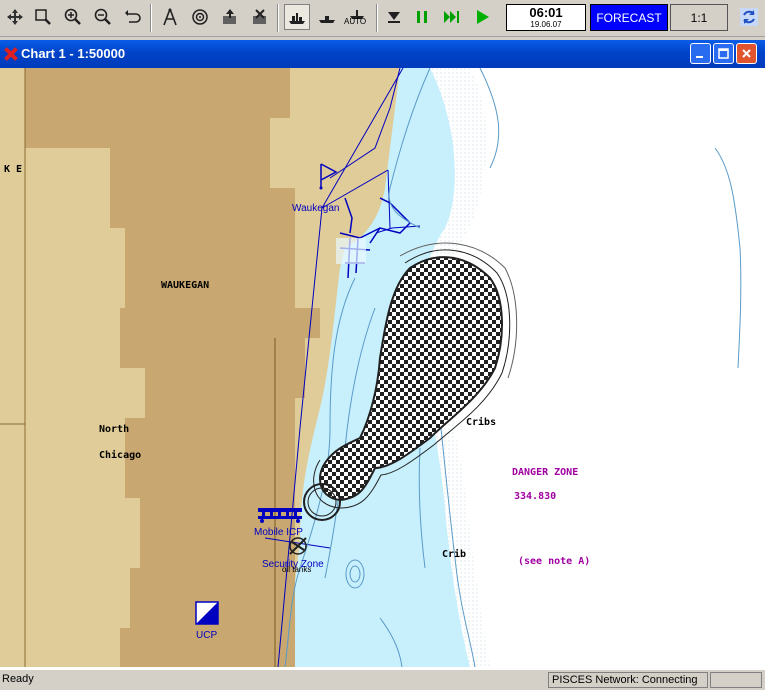 Image resolution: width=765 pixels, height=690 pixels. What do you see at coordinates (120, 455) in the screenshot?
I see `label-chicago: Chicago` at bounding box center [120, 455].